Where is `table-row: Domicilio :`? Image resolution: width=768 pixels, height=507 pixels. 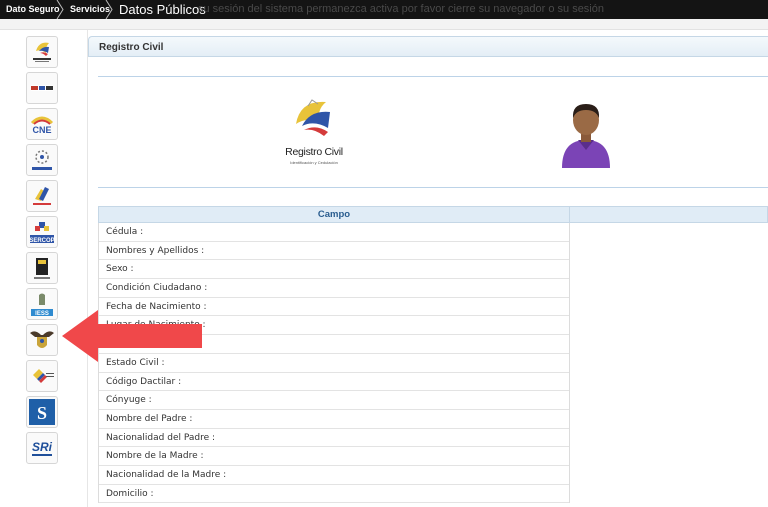
table-row: Domicilio : is located at coordinates (334, 494).